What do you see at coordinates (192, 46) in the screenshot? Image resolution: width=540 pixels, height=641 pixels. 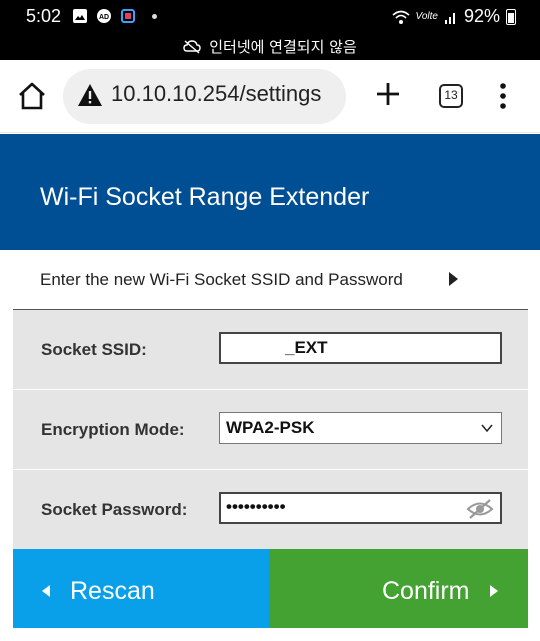 I see `cloud-off-icon` at bounding box center [192, 46].